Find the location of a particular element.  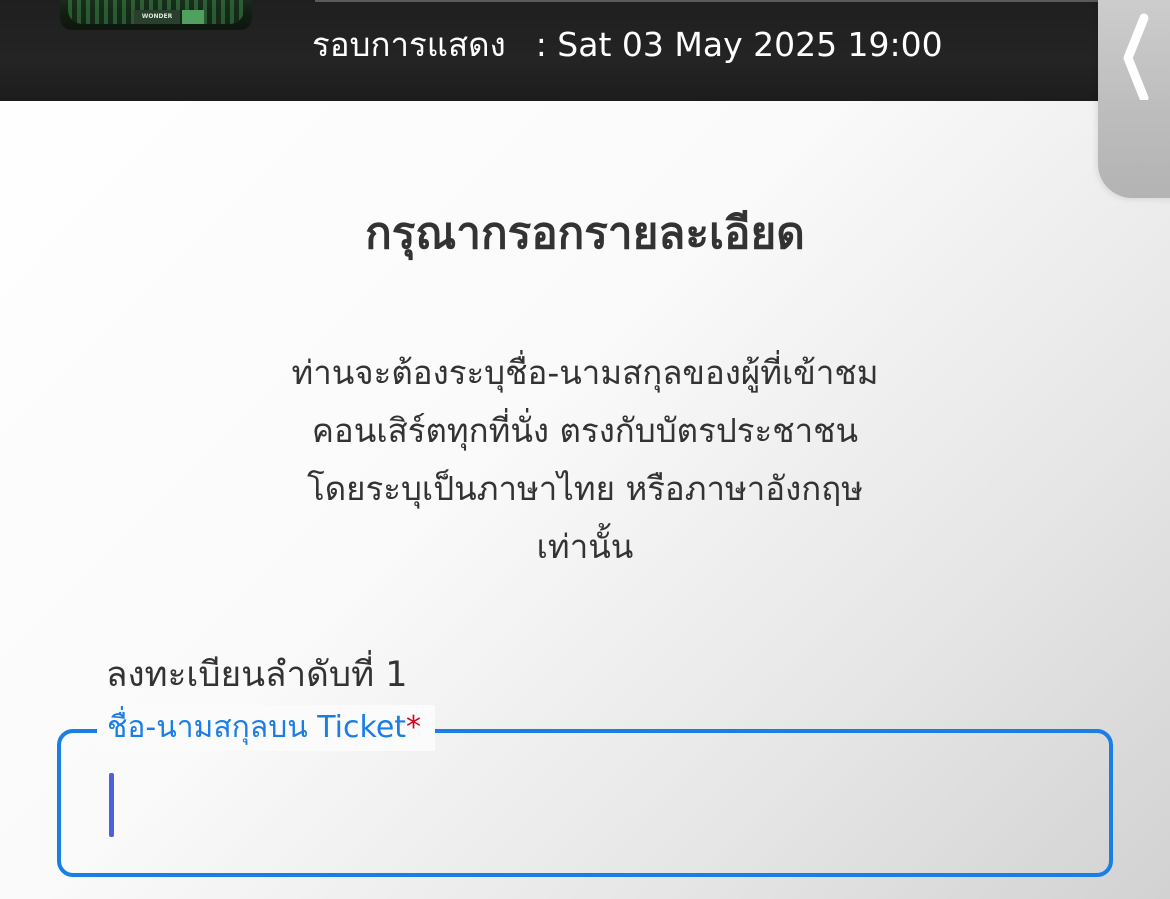

event-thumbnail: WONDER is located at coordinates (156, 15).